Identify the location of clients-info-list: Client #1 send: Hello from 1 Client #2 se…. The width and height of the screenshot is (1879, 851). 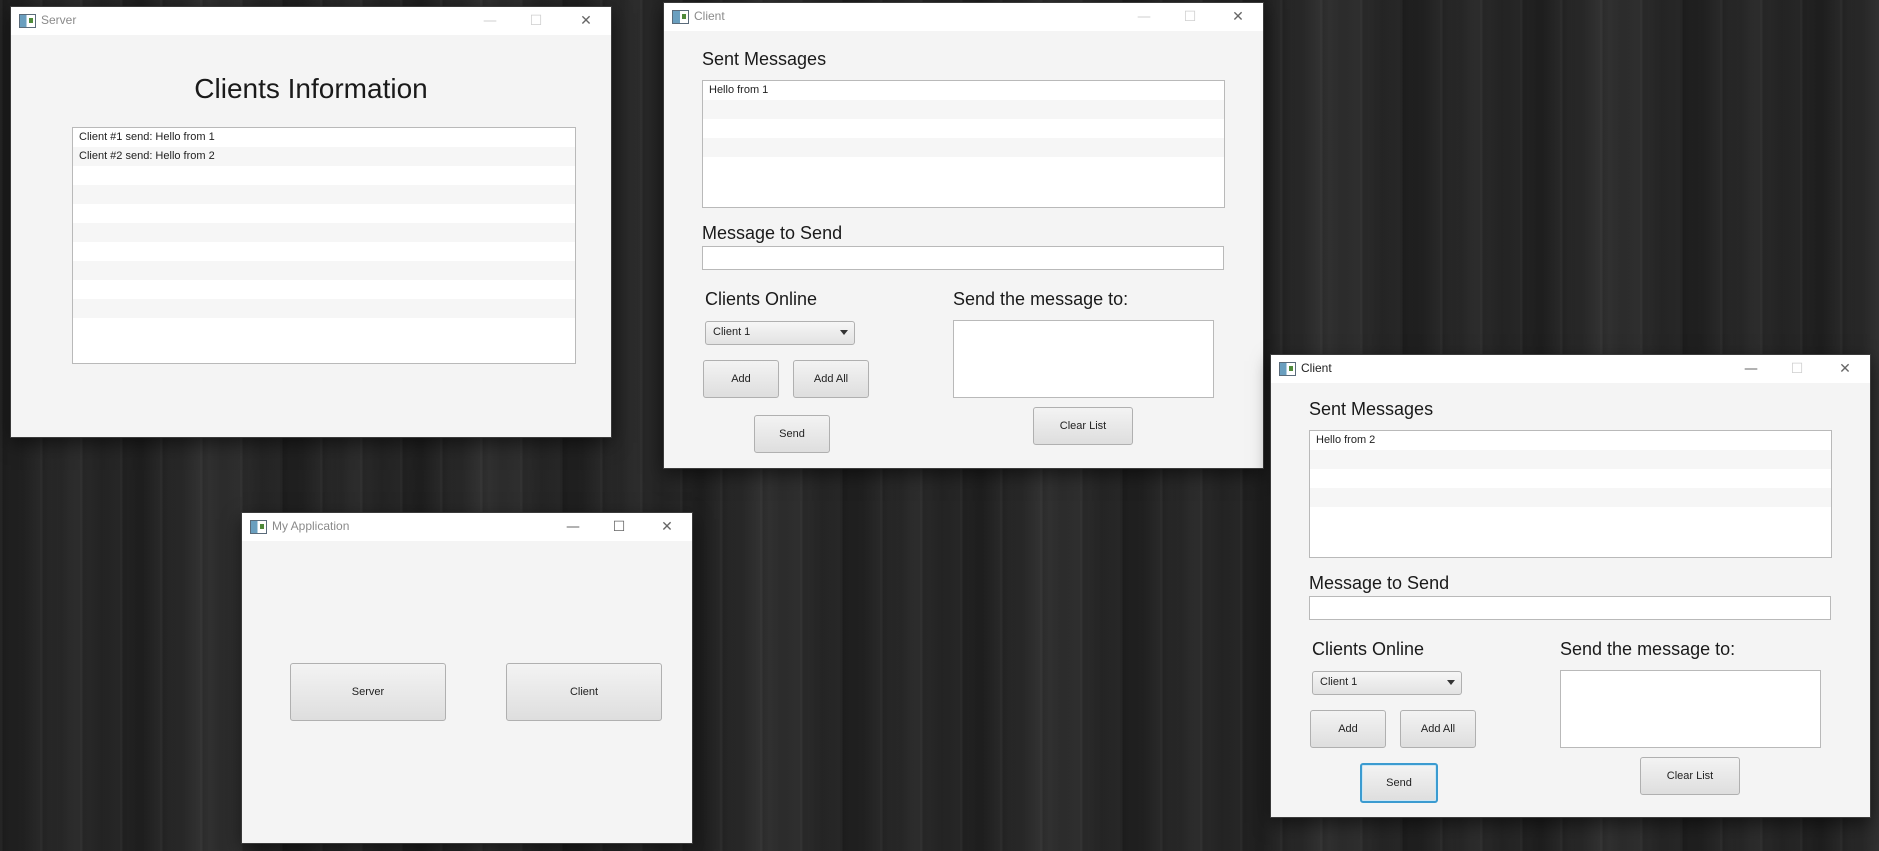
(324, 245).